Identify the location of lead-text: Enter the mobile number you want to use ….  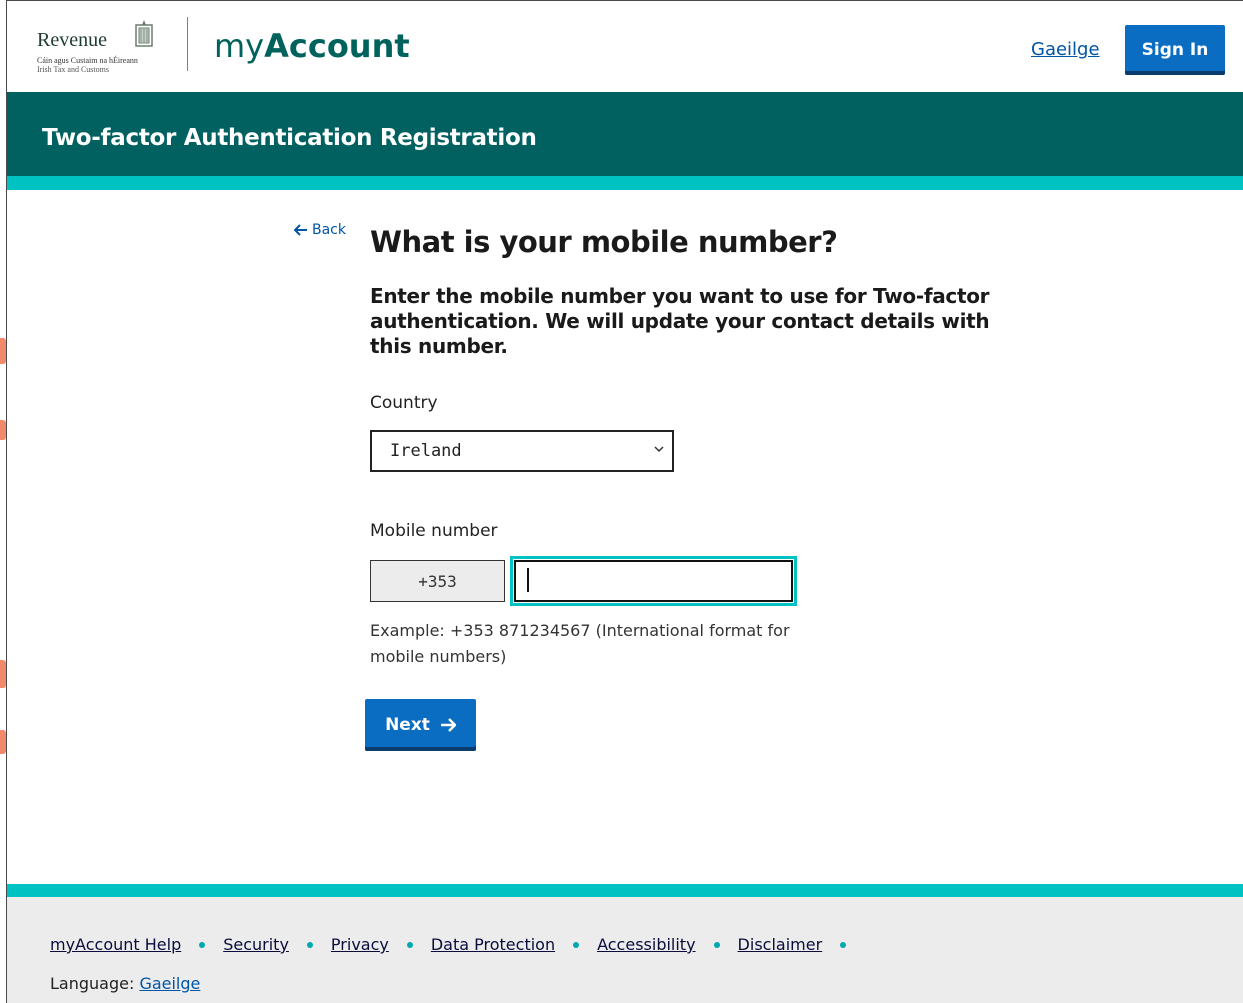
(680, 321).